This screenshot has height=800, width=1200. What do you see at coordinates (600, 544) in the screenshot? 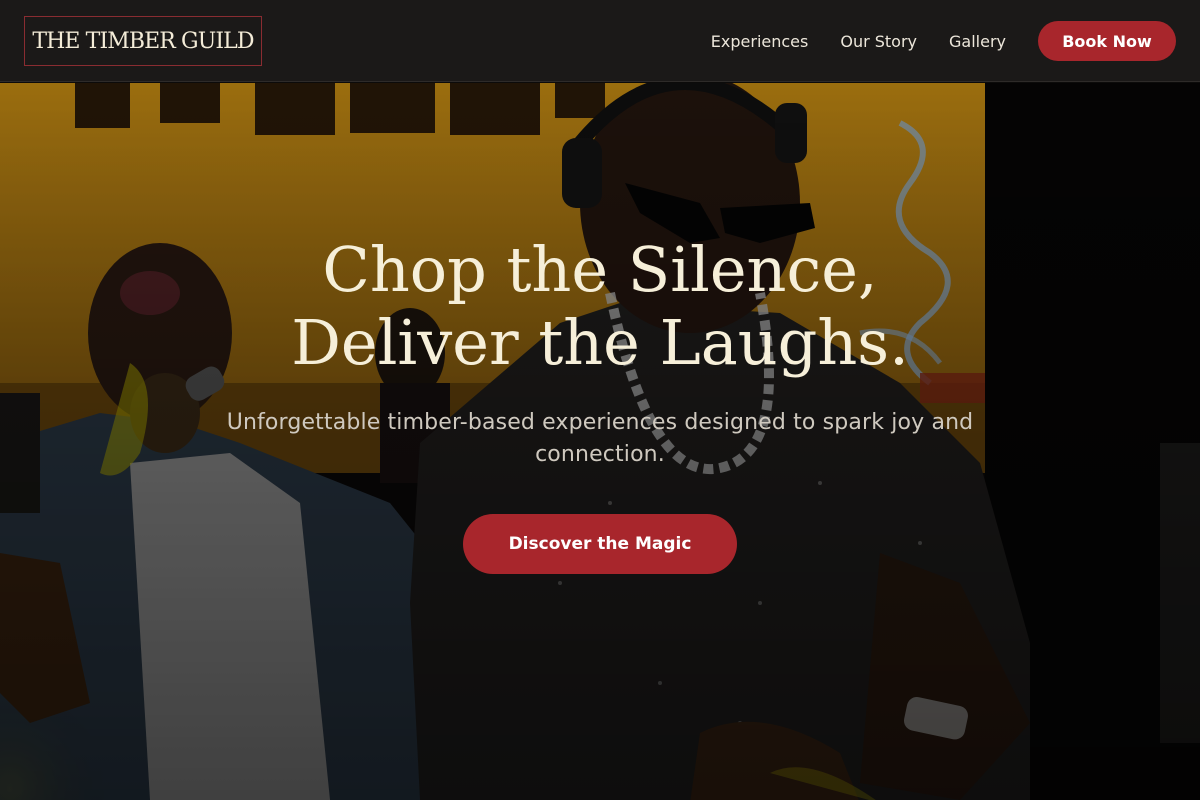
I see `discover-the-magic-button: Discover the Magic` at bounding box center [600, 544].